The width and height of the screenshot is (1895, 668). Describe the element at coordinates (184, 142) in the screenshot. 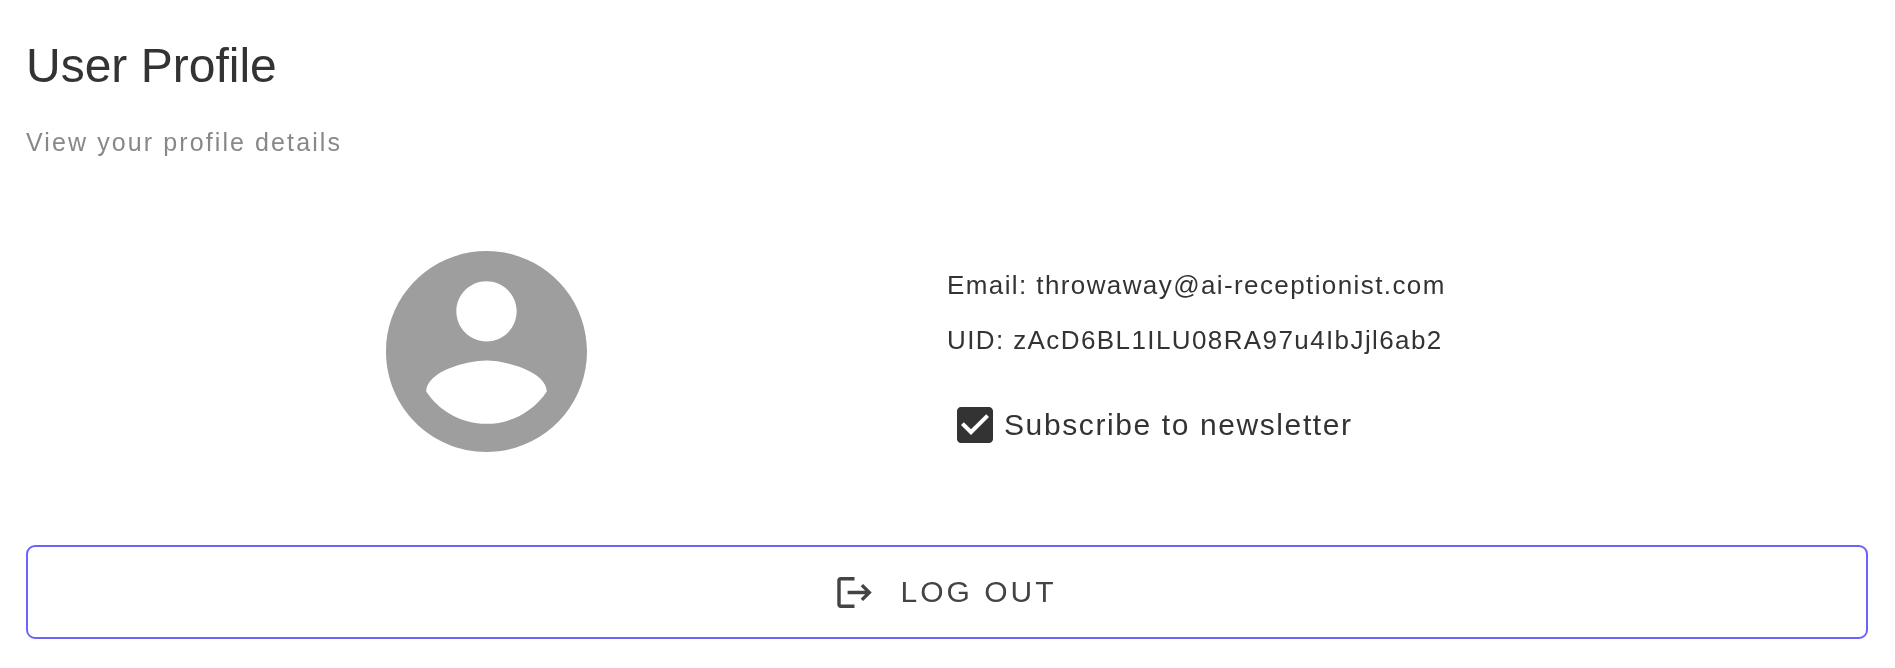

I see `page-subtitle: View your profile details` at that location.